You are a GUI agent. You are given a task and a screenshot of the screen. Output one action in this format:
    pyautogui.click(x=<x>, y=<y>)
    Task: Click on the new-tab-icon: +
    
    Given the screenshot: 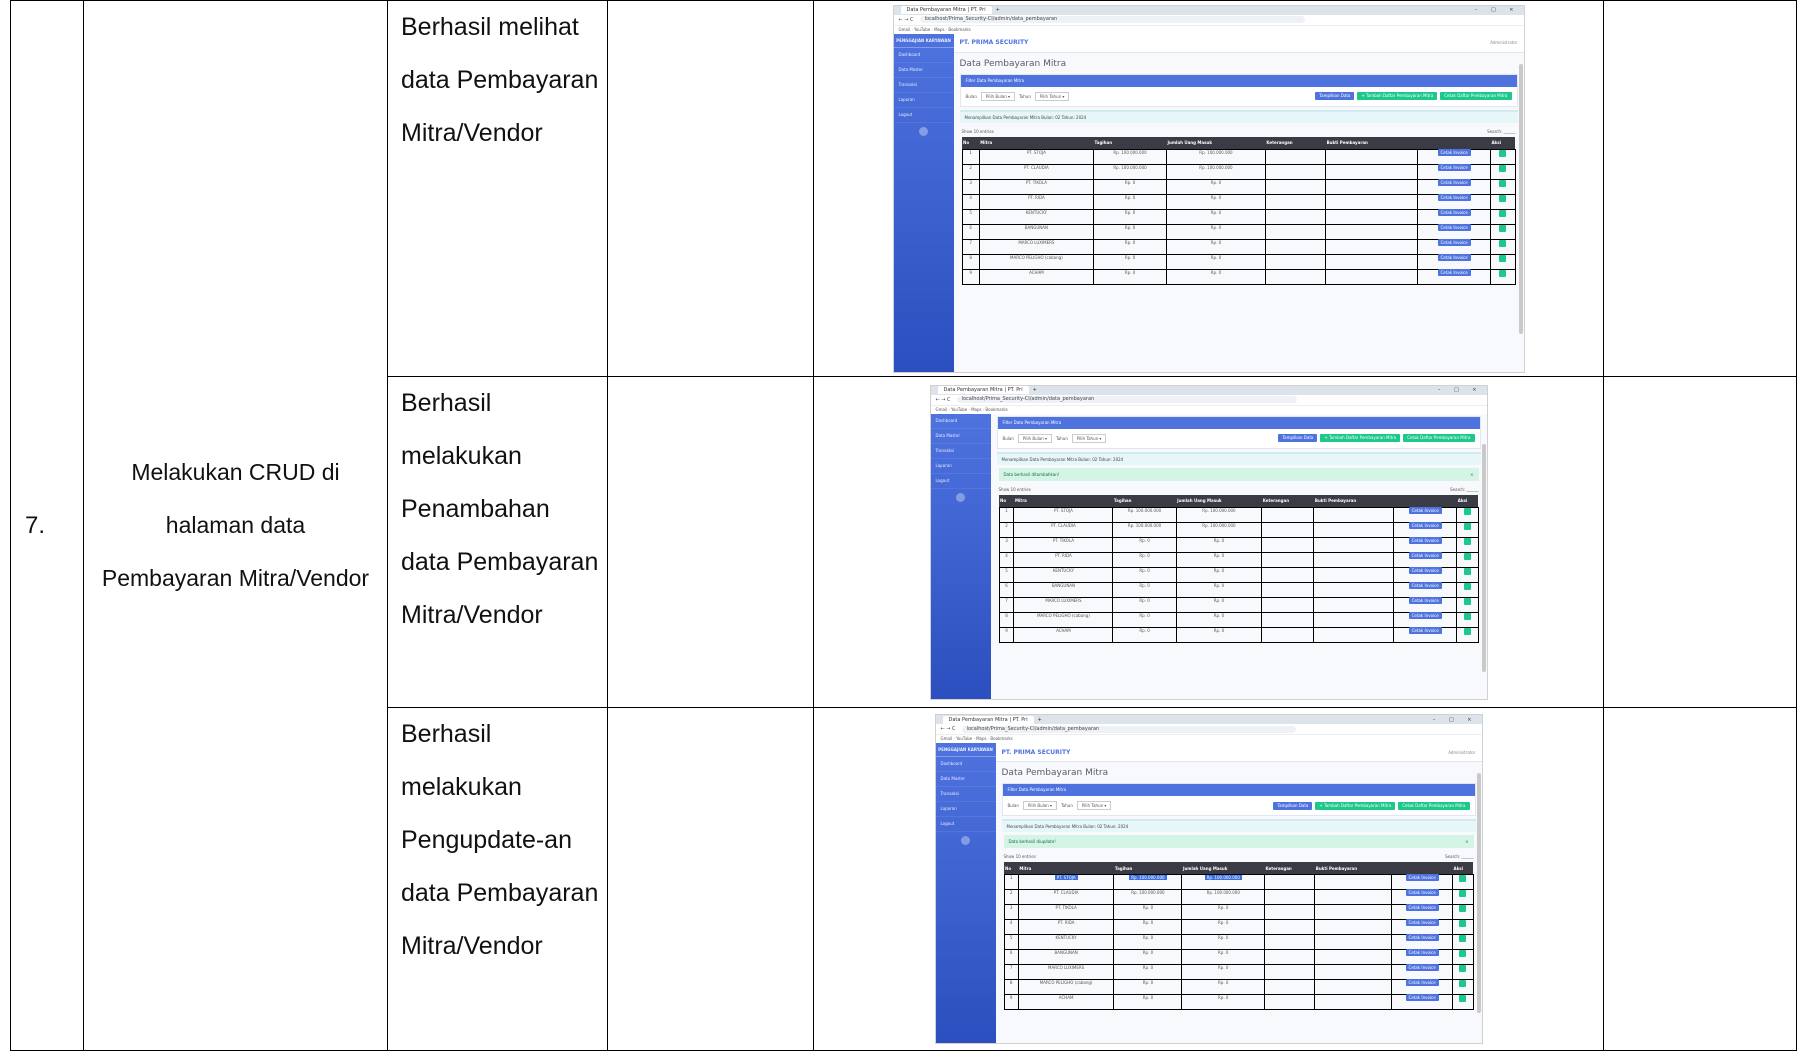 What is the action you would take?
    pyautogui.click(x=1040, y=720)
    